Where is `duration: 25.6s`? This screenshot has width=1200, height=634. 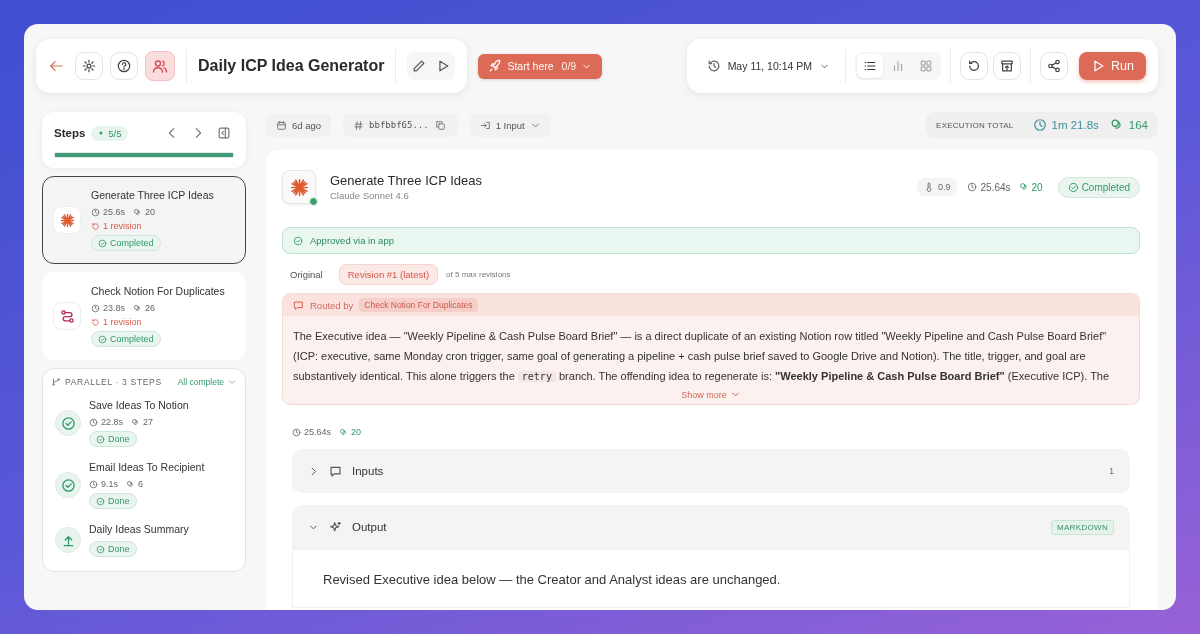 duration: 25.6s is located at coordinates (114, 212).